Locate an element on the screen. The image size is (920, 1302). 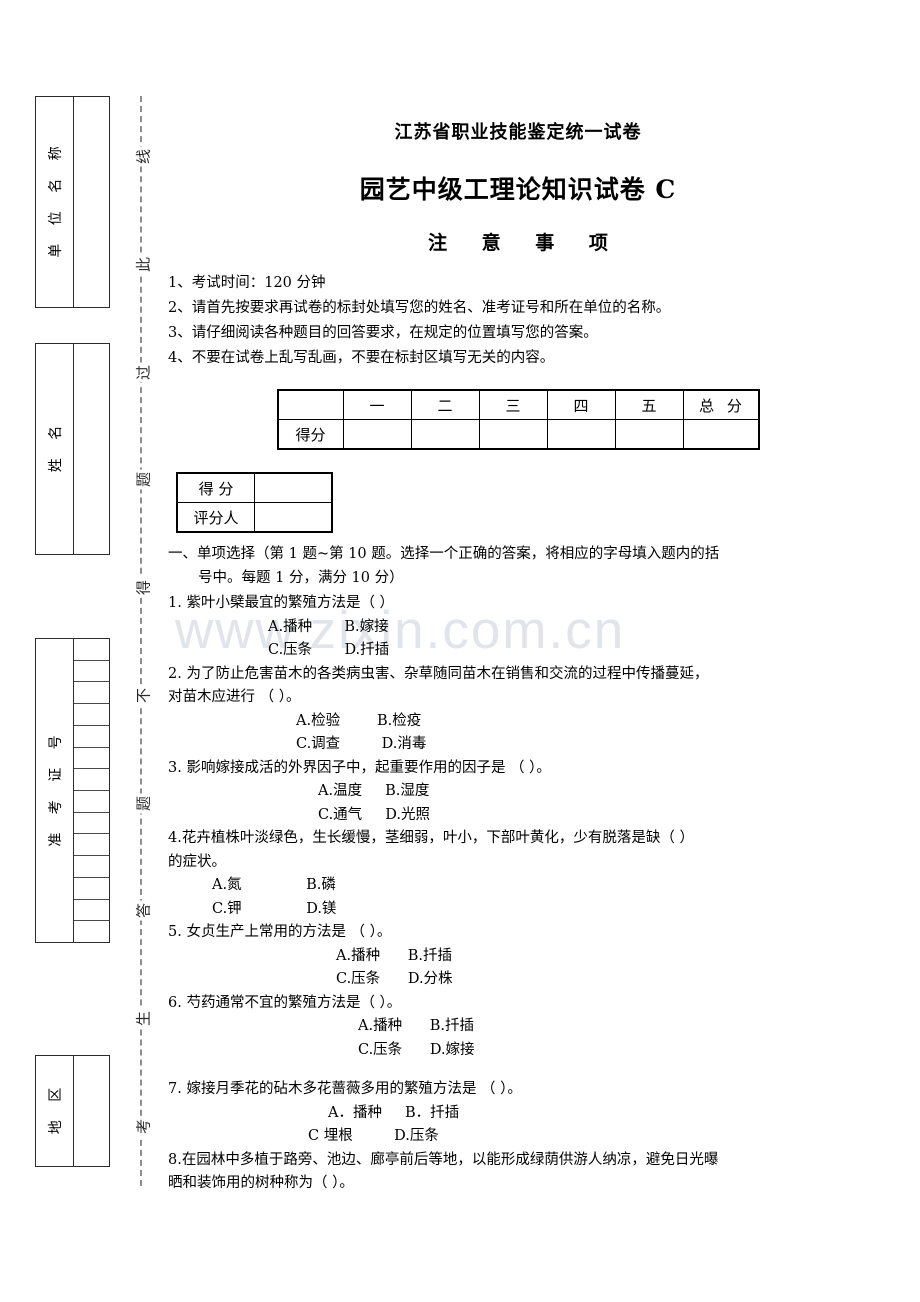
seal-box-examinee-name-label-column: 姓 名 is located at coordinates (55, 449).